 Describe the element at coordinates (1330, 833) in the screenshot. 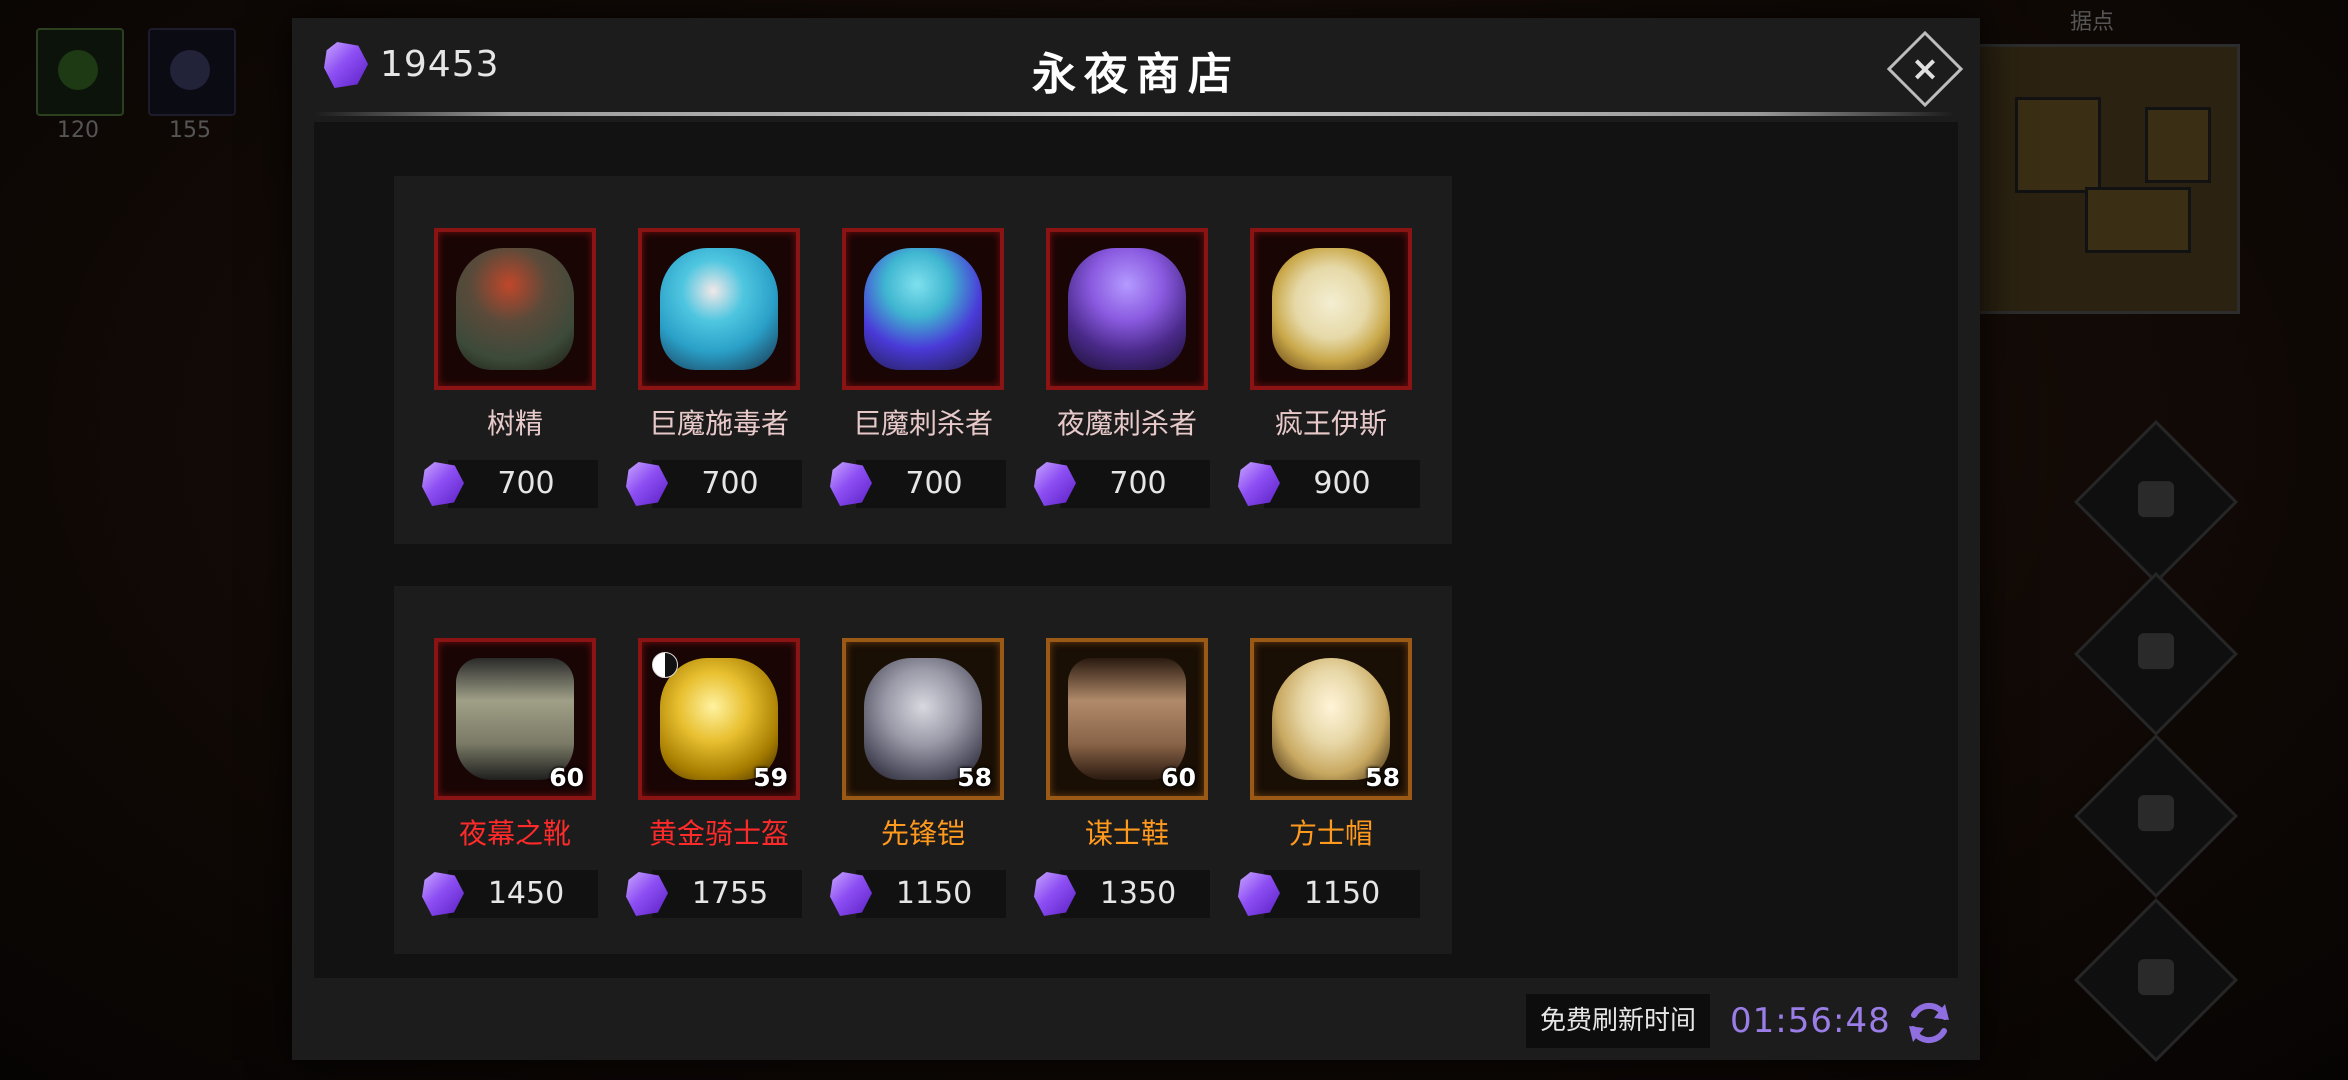

I see `item-name: 方士帽` at that location.